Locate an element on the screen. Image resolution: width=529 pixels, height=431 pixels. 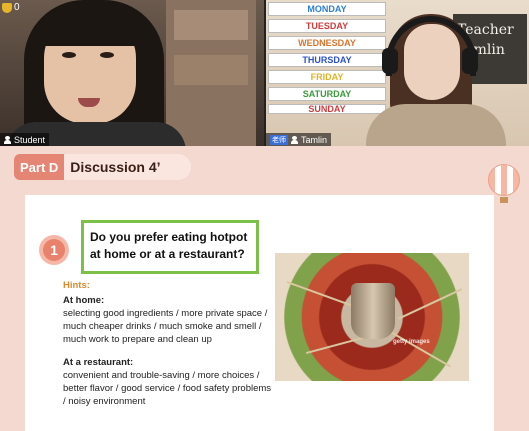
student-name: Student is located at coordinates (30, 139).